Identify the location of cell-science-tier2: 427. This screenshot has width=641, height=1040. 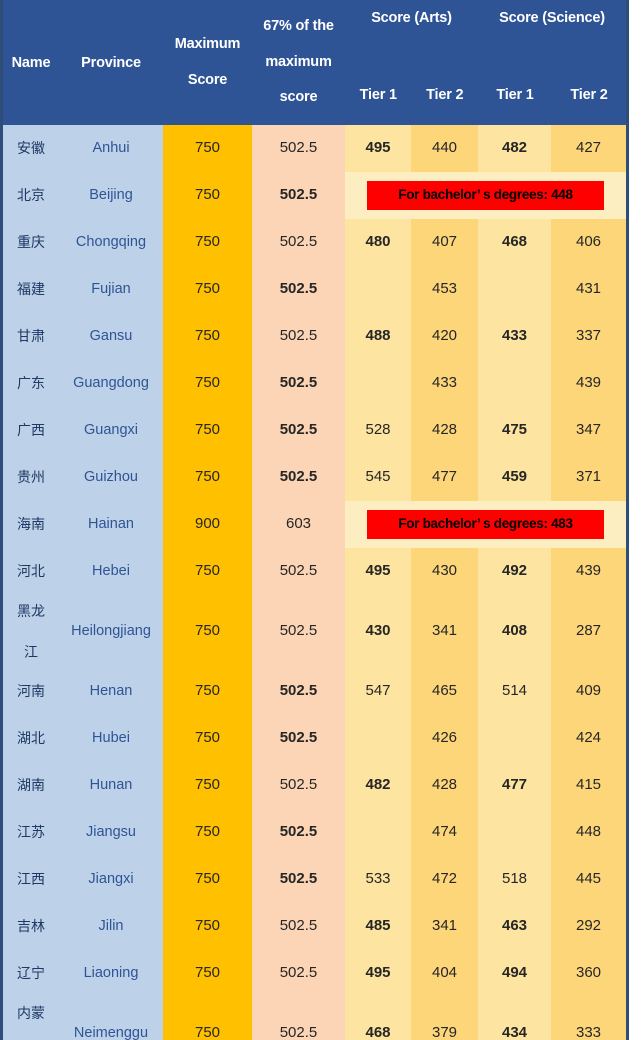
(588, 148).